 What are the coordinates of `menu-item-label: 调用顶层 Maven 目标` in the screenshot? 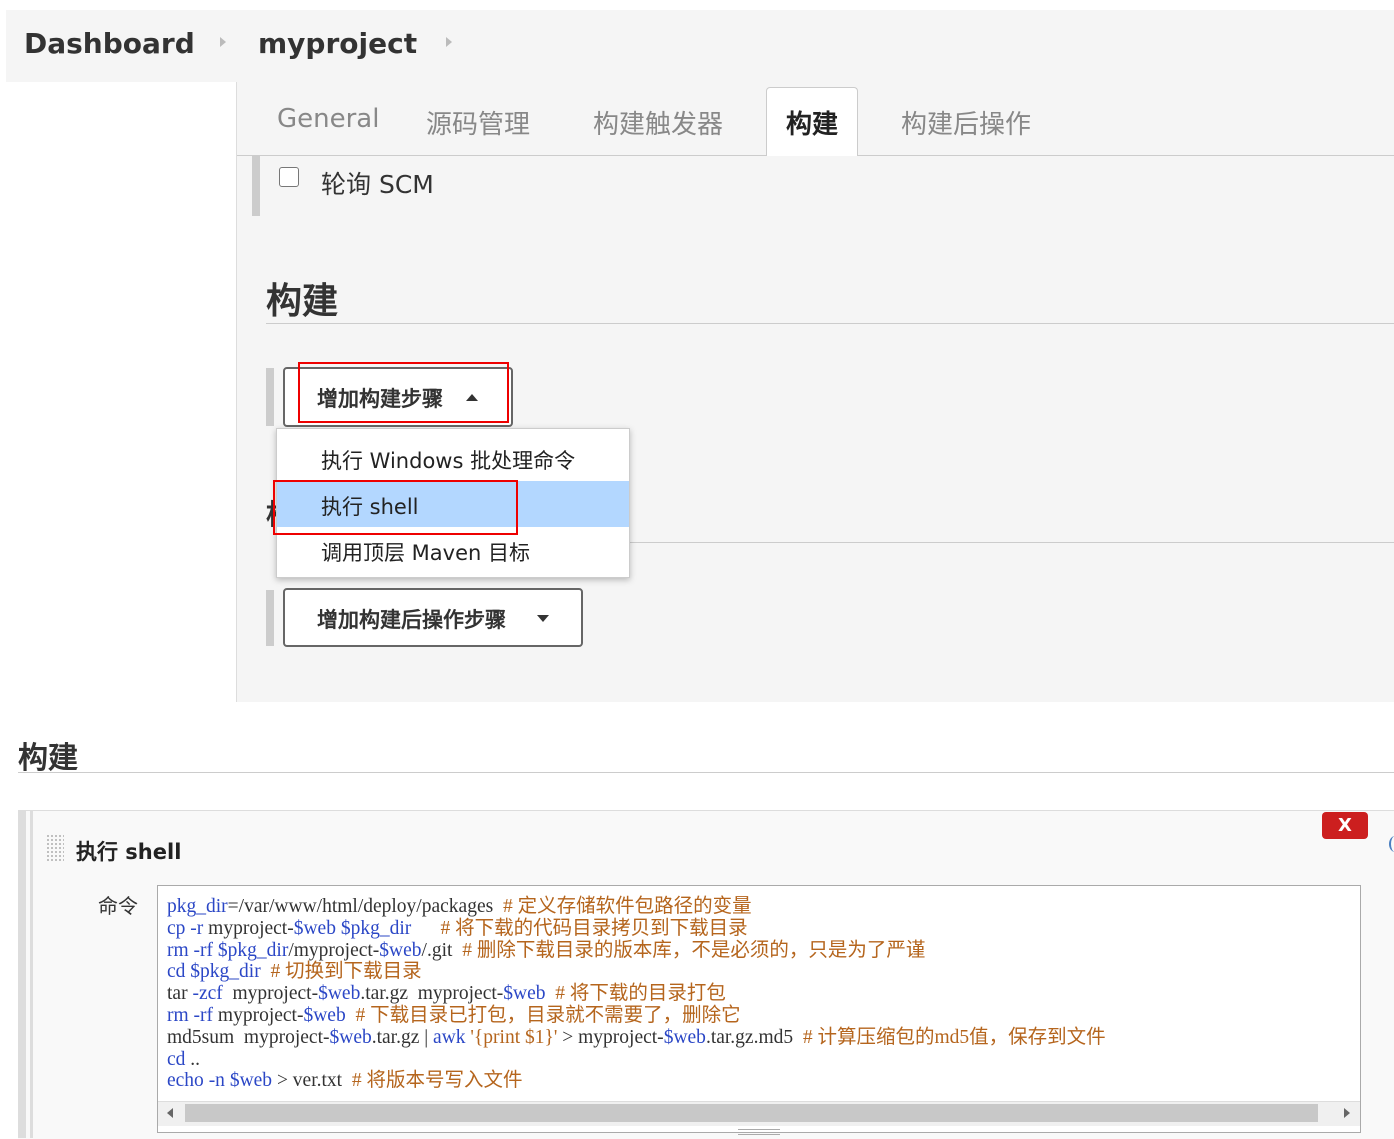 It's located at (425, 553).